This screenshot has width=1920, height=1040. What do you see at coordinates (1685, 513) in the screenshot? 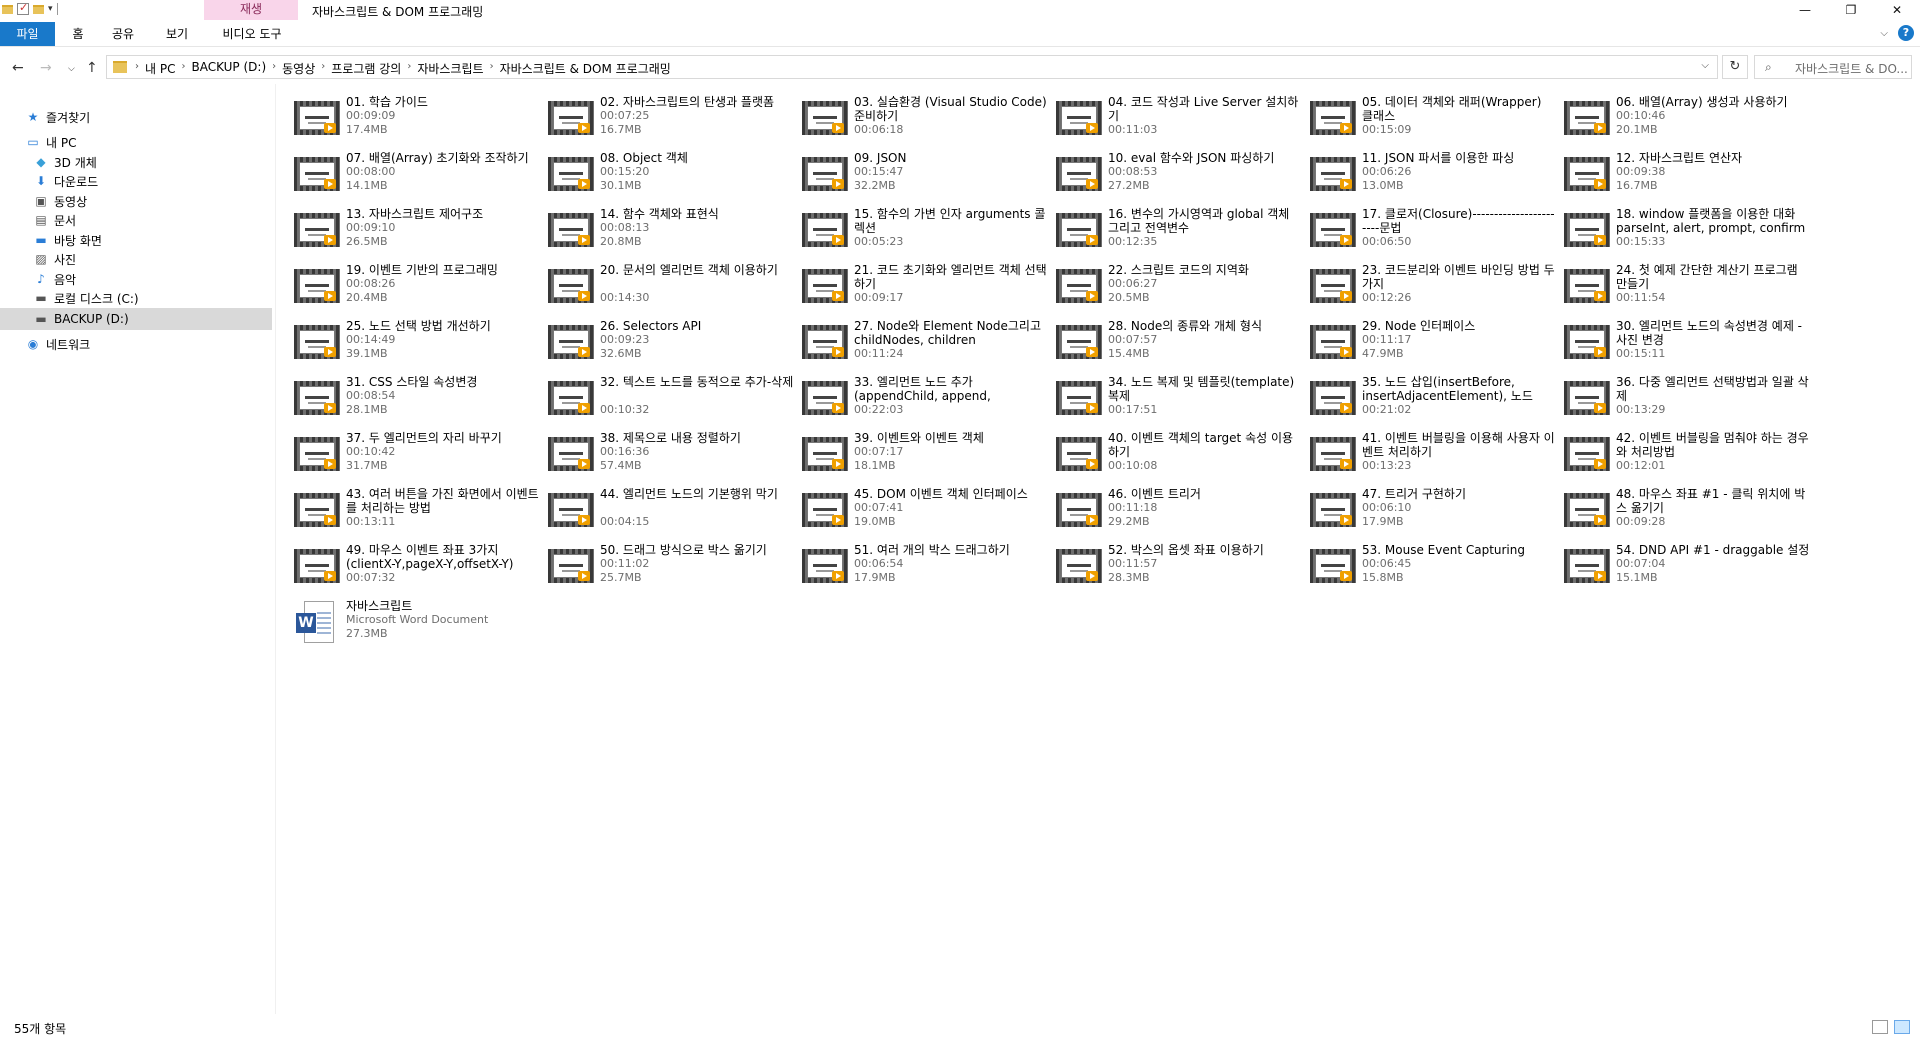
I see `file-item: 48. 마우스 좌표 #1 - 클릭 위치에 박스 옮기기 00:09:28` at bounding box center [1685, 513].